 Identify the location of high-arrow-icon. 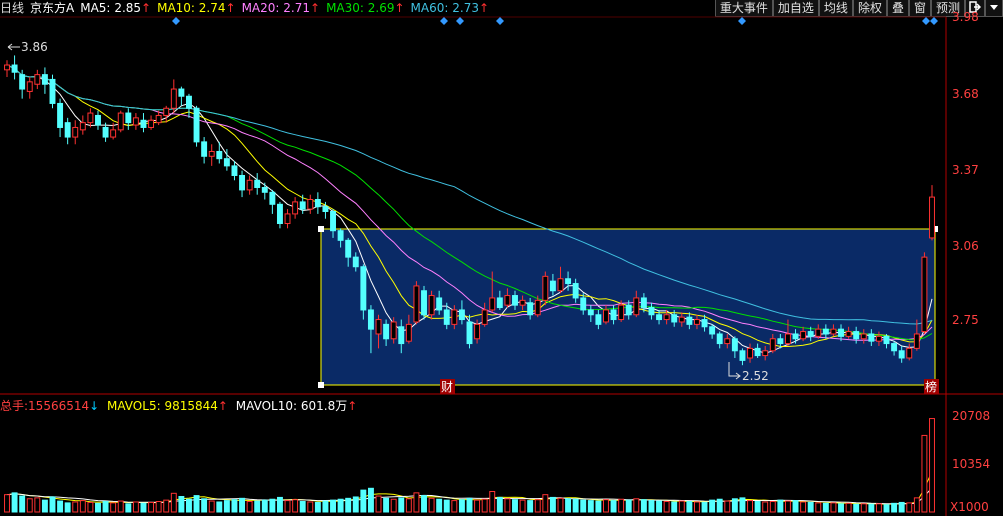
(13, 47).